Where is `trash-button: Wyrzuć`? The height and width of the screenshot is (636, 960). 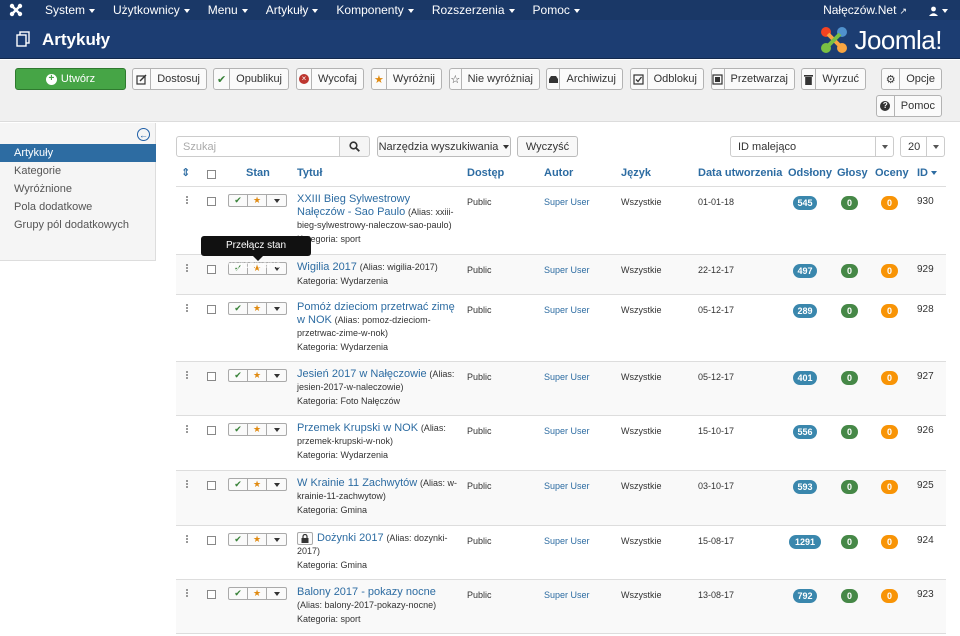 trash-button: Wyrzuć is located at coordinates (833, 79).